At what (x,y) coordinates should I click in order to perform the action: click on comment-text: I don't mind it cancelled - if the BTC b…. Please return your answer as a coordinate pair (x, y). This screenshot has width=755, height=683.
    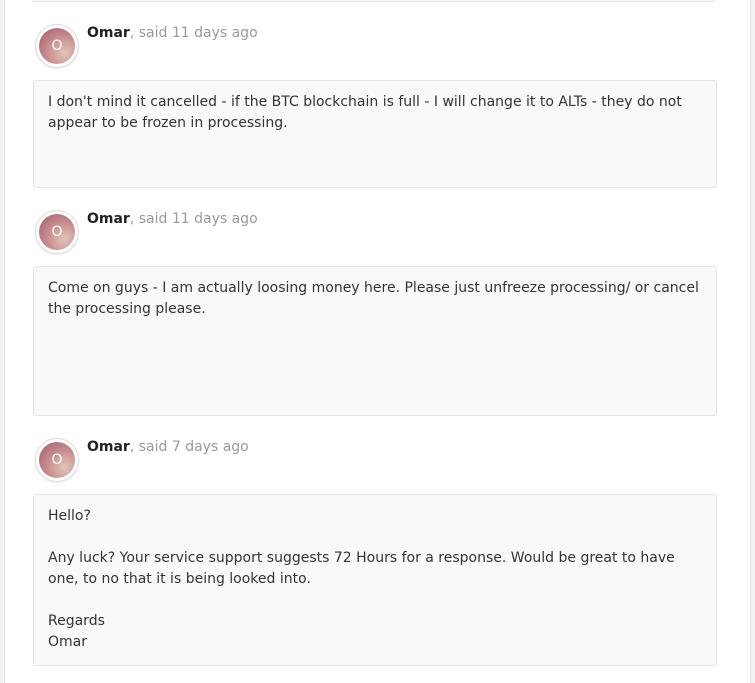
    Looking at the image, I should click on (365, 112).